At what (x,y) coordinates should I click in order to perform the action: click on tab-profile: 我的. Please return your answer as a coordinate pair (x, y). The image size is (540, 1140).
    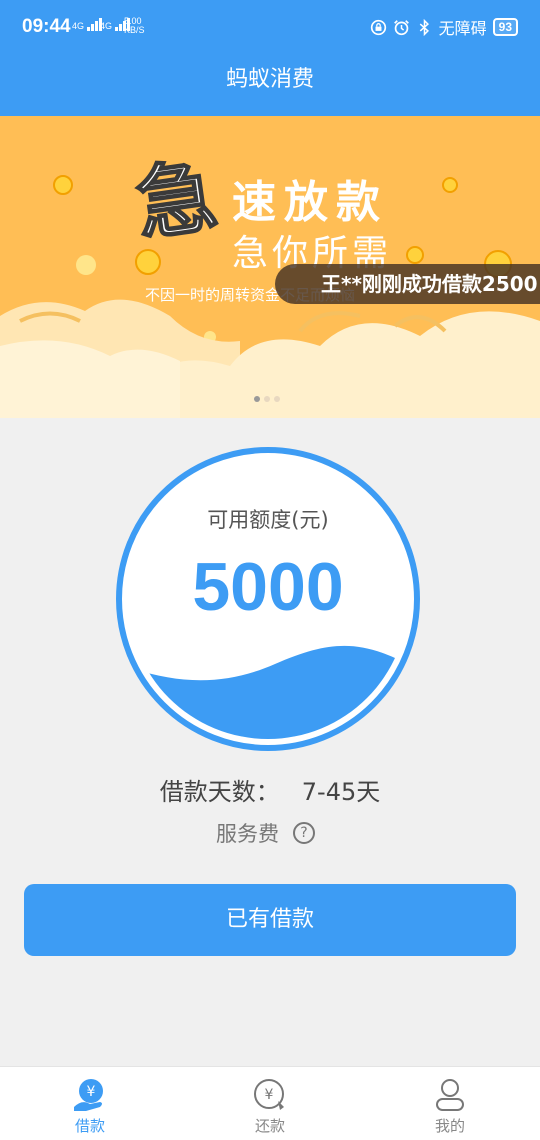
    Looking at the image, I should click on (450, 1103).